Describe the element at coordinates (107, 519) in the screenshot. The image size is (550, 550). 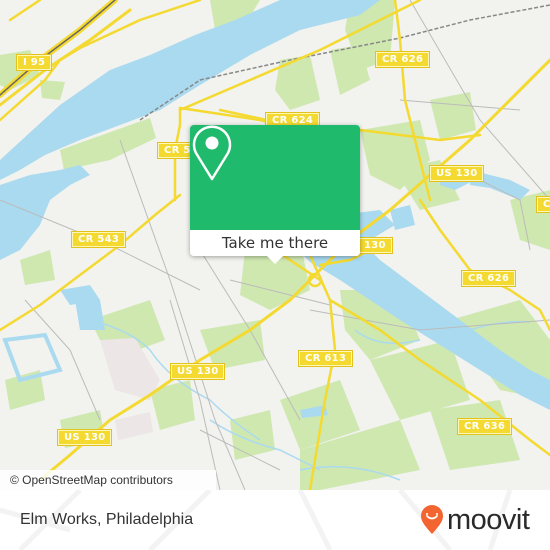
I see `place-name: Elm Works, Philadelphia` at that location.